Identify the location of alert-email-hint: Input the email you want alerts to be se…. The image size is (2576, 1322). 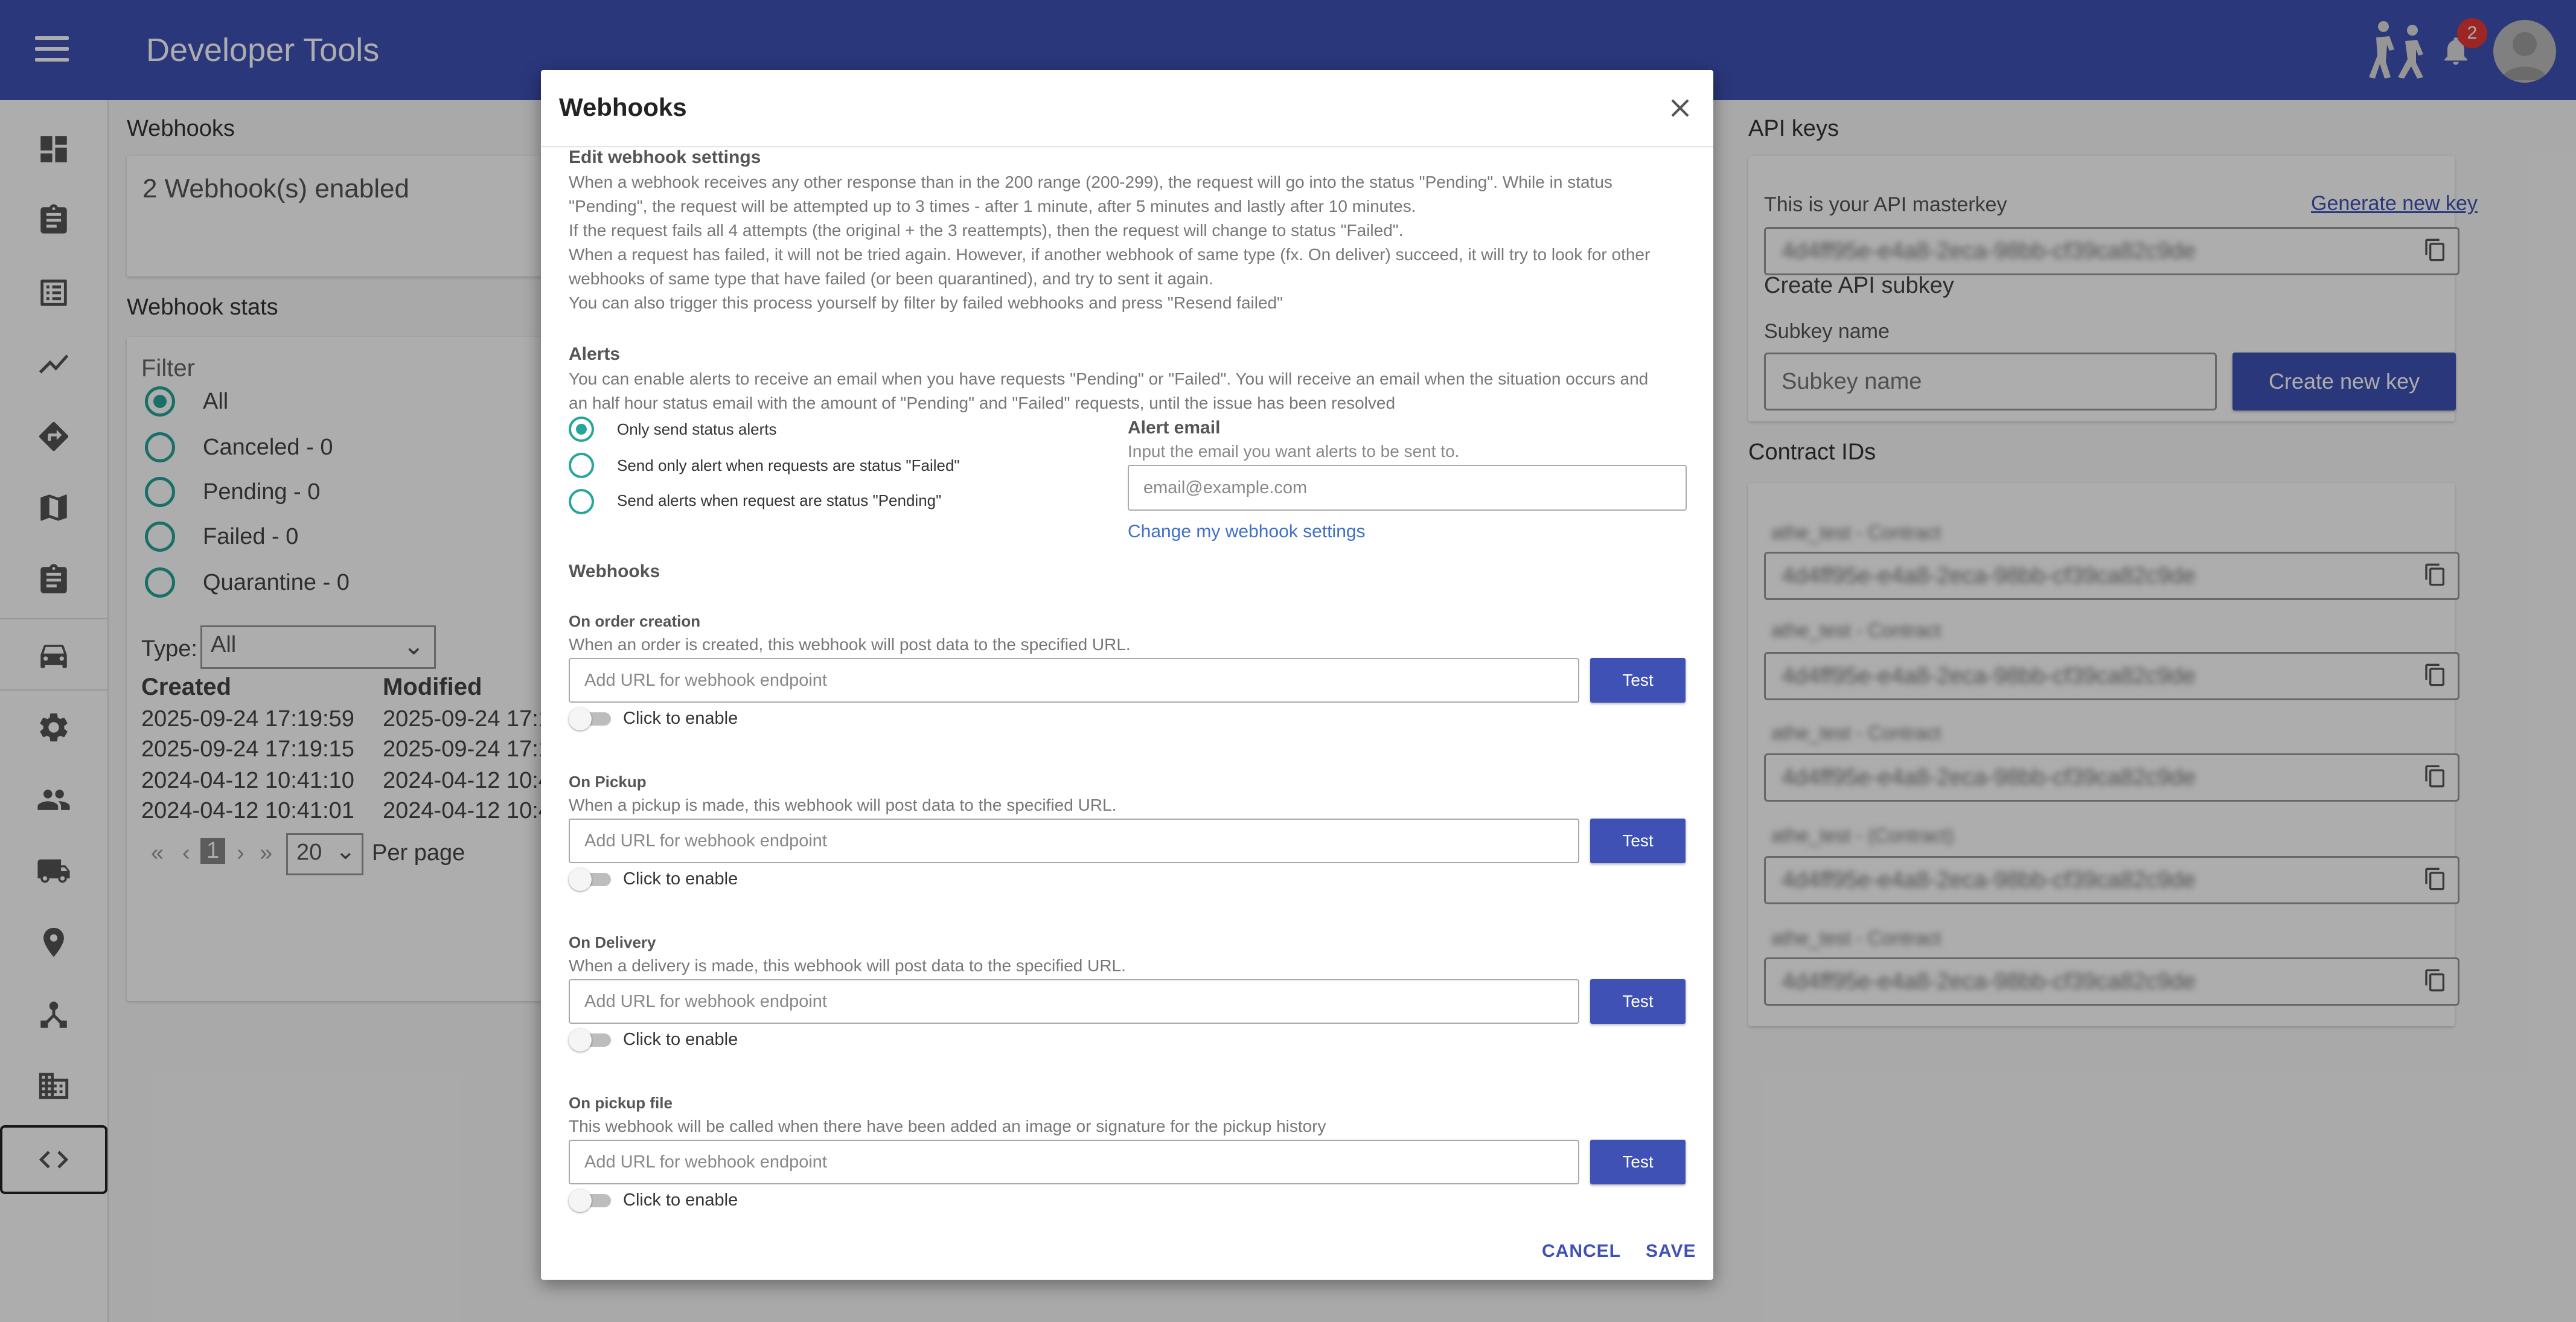
(1294, 451).